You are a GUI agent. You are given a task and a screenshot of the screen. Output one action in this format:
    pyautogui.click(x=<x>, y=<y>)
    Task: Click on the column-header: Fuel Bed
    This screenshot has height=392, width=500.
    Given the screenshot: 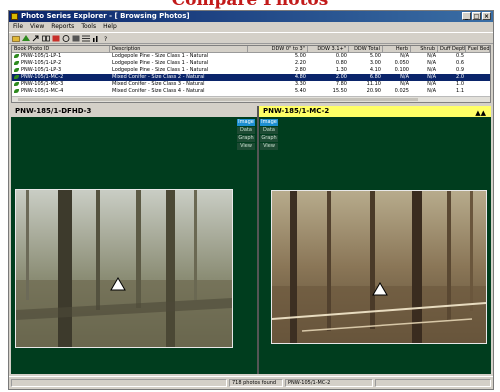 What is the action you would take?
    pyautogui.click(x=478, y=49)
    